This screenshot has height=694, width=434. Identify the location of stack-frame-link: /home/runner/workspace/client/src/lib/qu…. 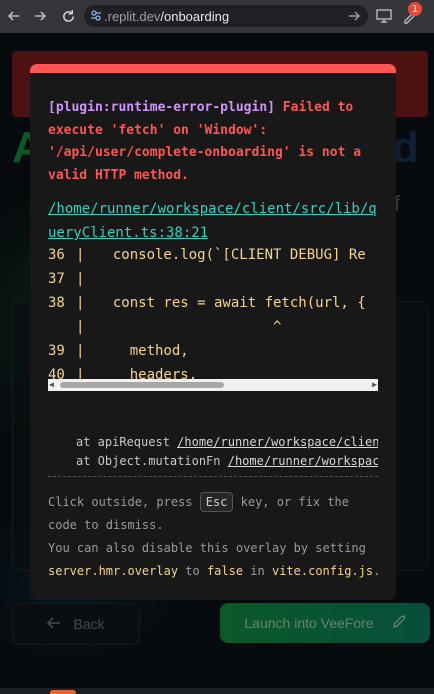
(277, 442).